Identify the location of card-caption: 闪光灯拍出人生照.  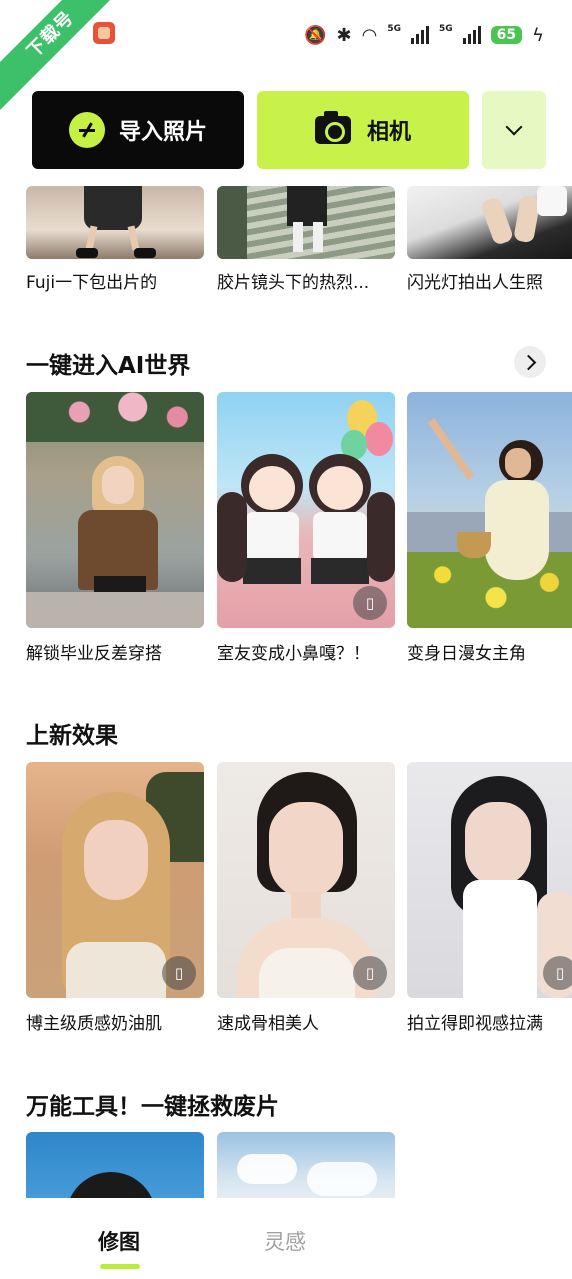
(475, 283).